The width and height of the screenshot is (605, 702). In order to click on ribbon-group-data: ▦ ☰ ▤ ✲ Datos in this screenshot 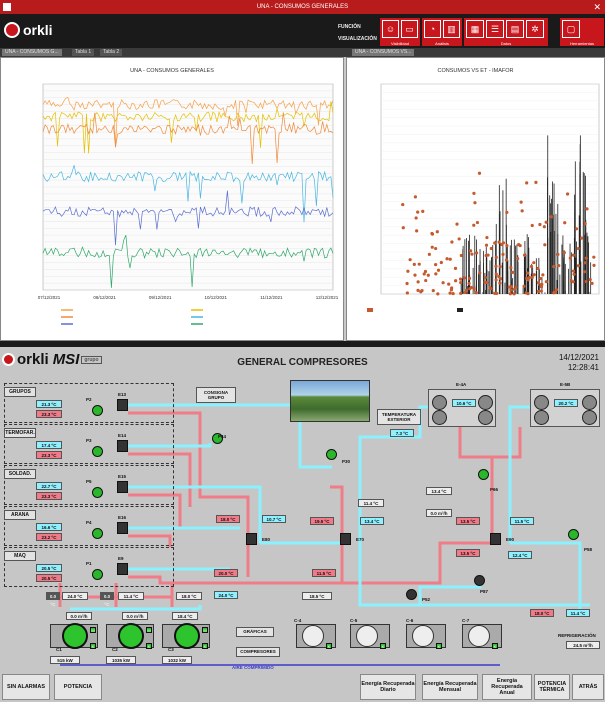, I will do `click(506, 32)`.